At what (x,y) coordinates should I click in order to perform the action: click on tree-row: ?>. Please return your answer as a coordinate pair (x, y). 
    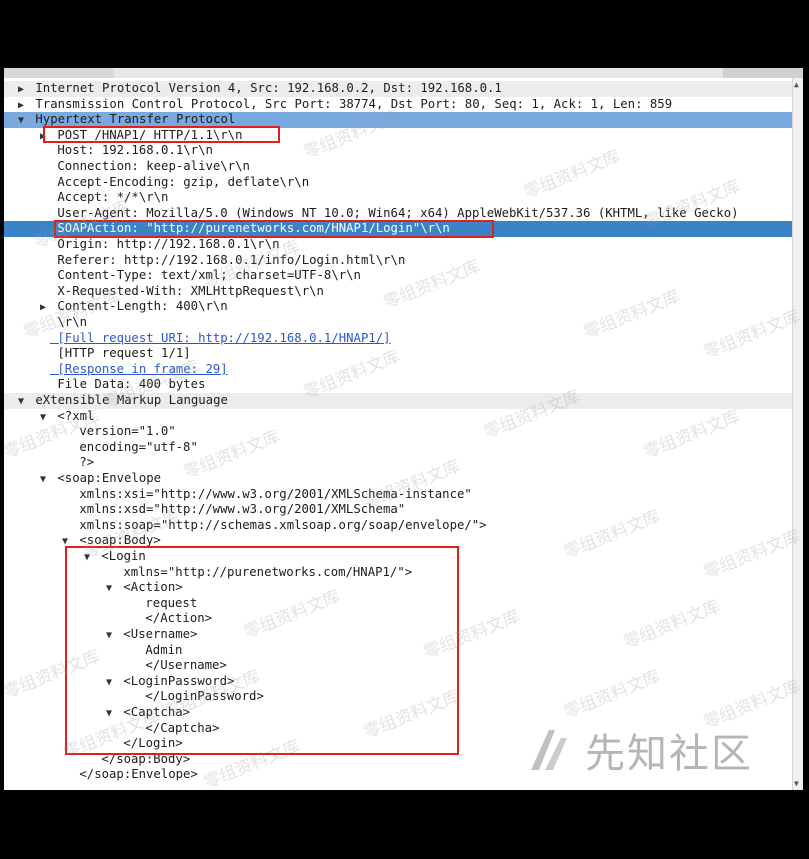
    Looking at the image, I should click on (403, 463).